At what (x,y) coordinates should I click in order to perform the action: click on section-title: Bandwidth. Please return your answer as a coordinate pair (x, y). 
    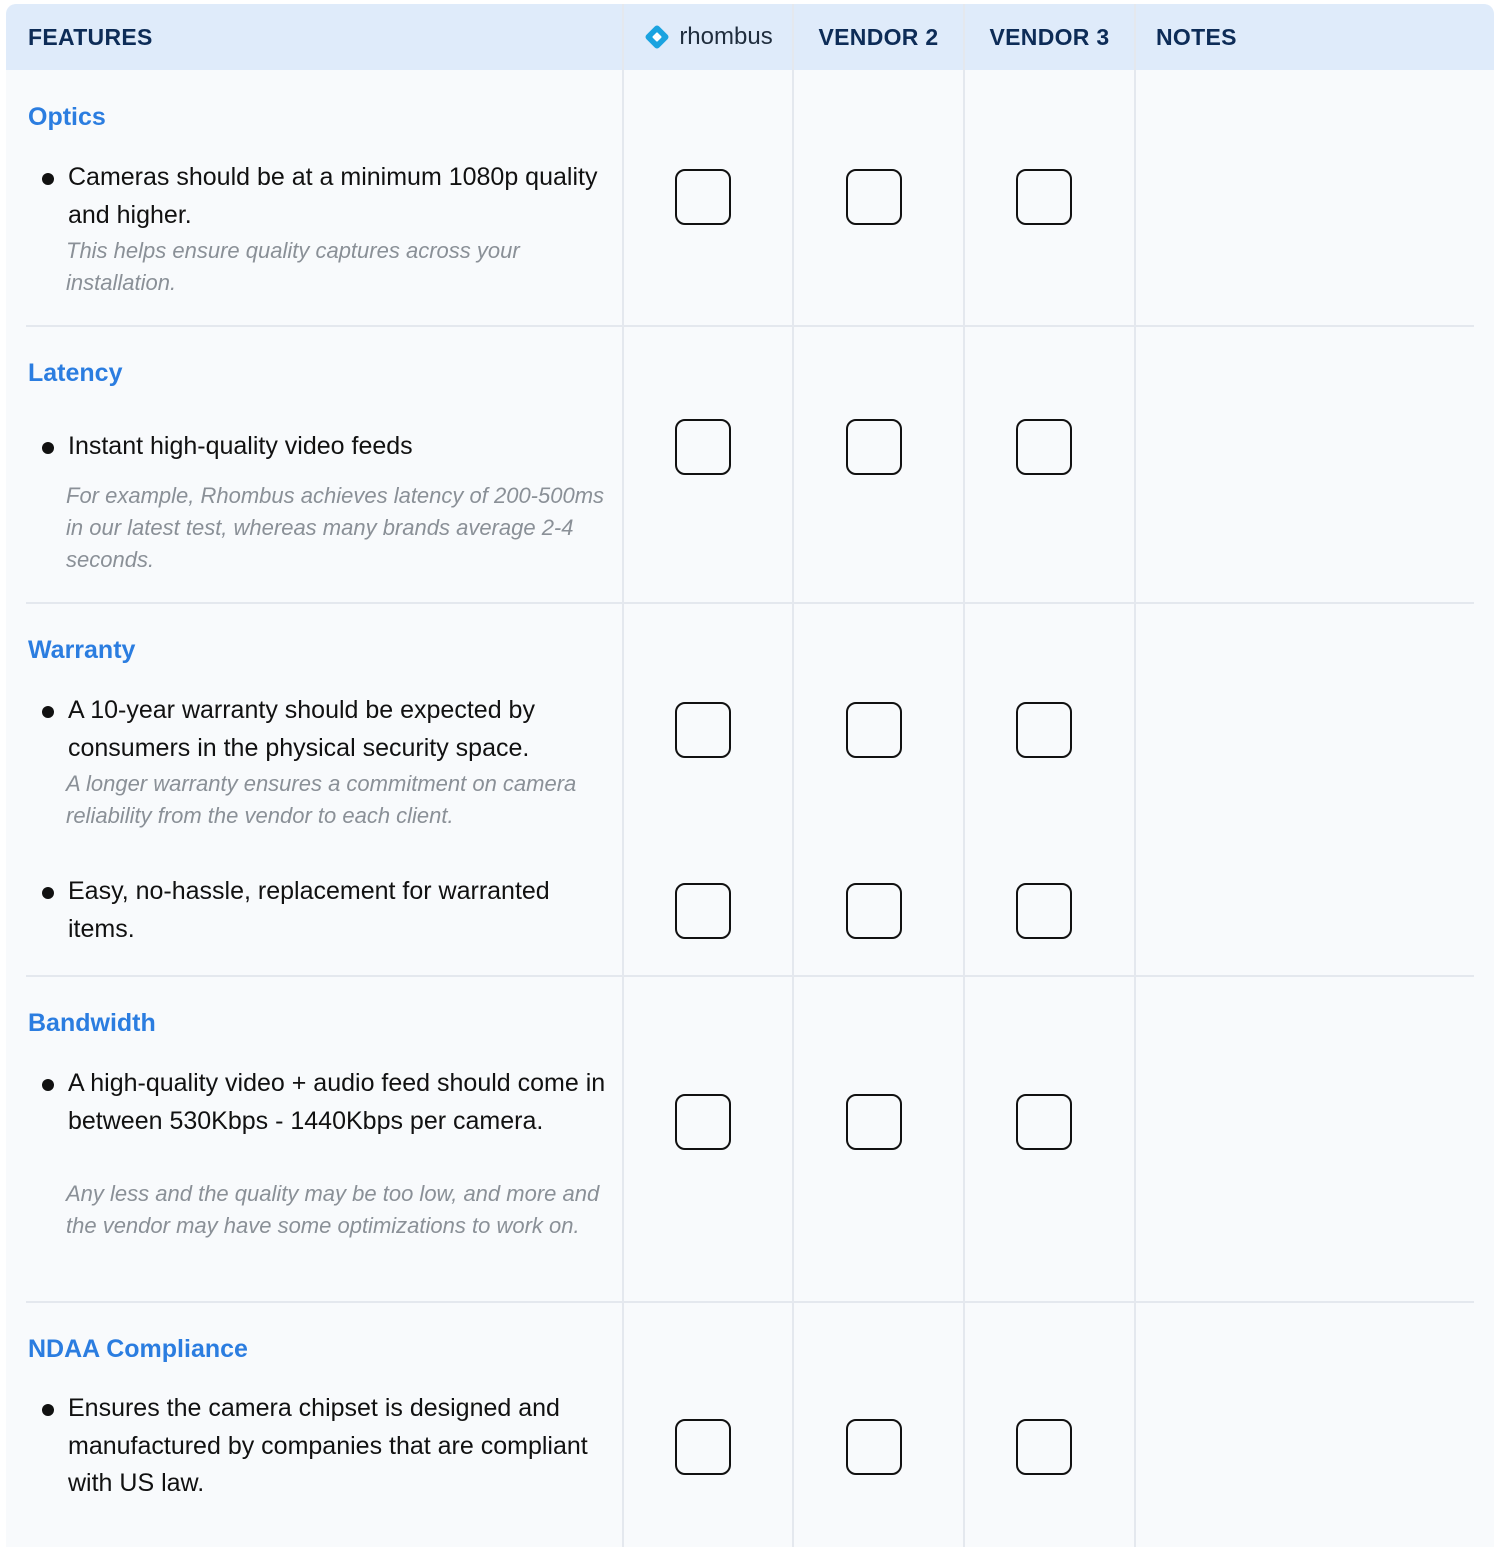
    Looking at the image, I should click on (92, 1023).